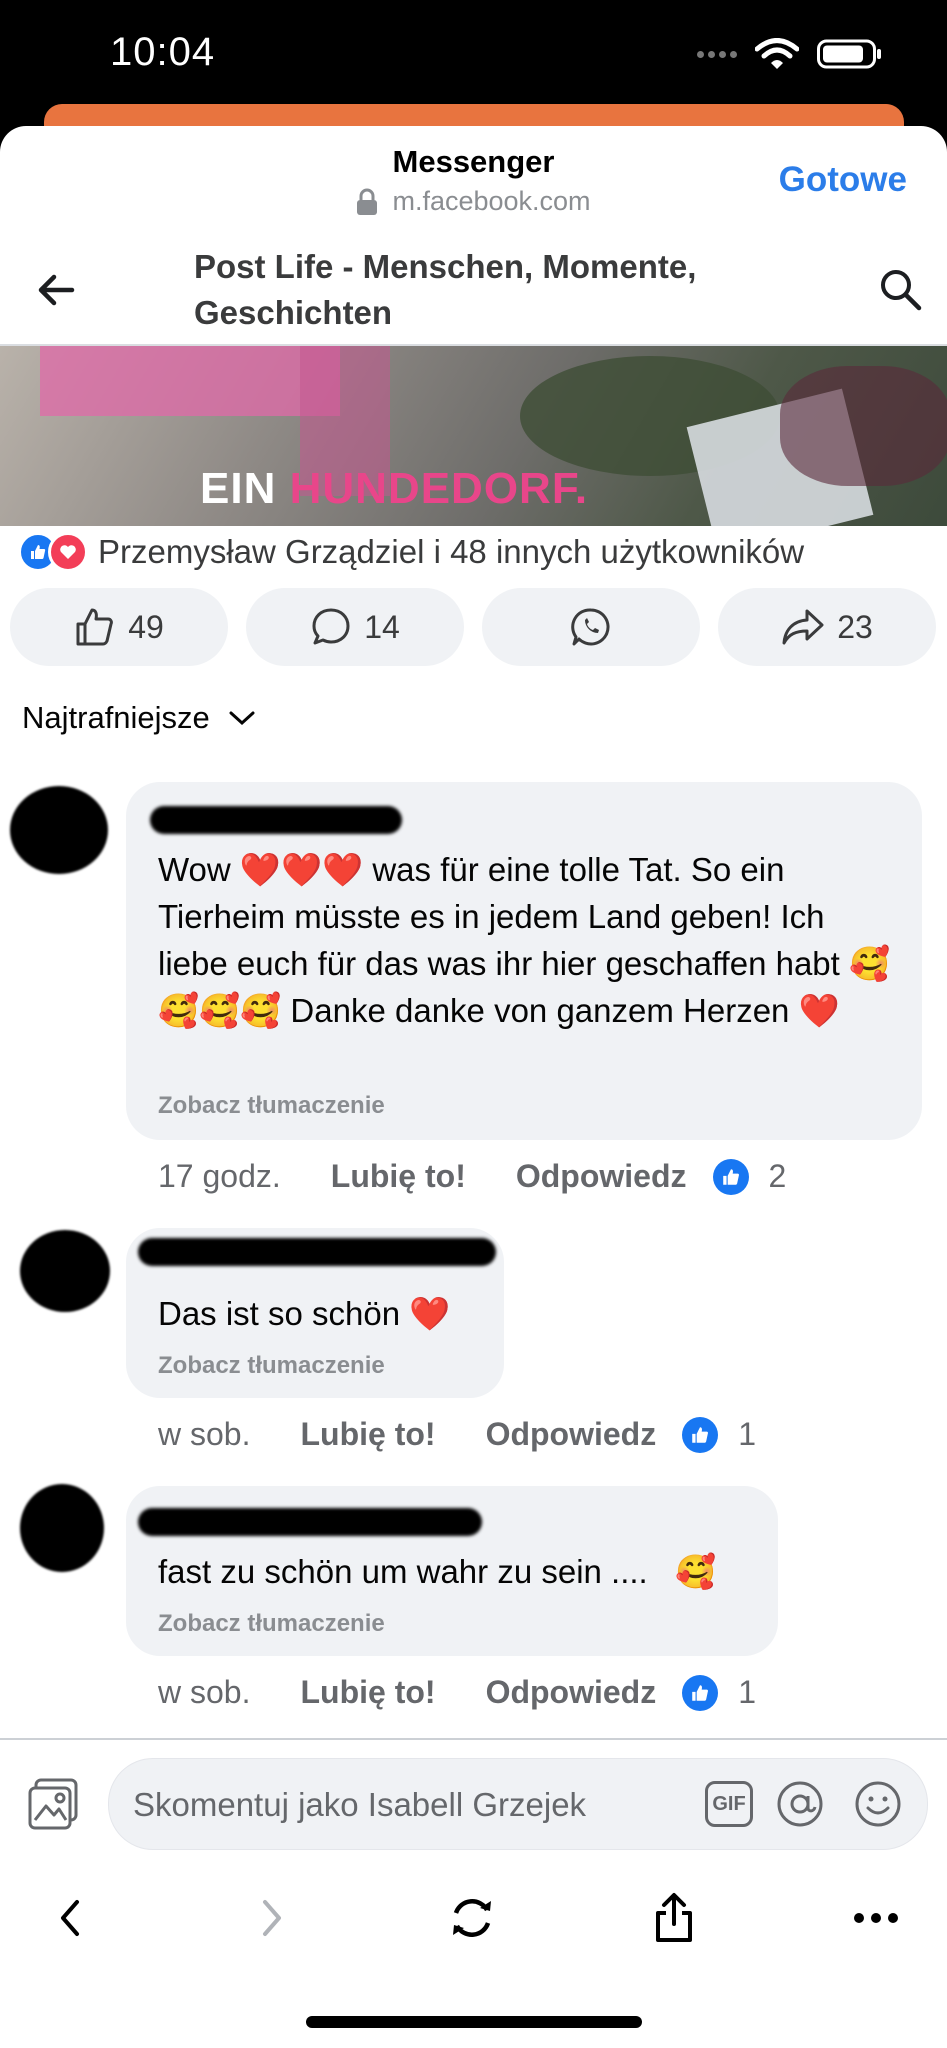  What do you see at coordinates (355, 627) in the screenshot?
I see `comment-button: 14` at bounding box center [355, 627].